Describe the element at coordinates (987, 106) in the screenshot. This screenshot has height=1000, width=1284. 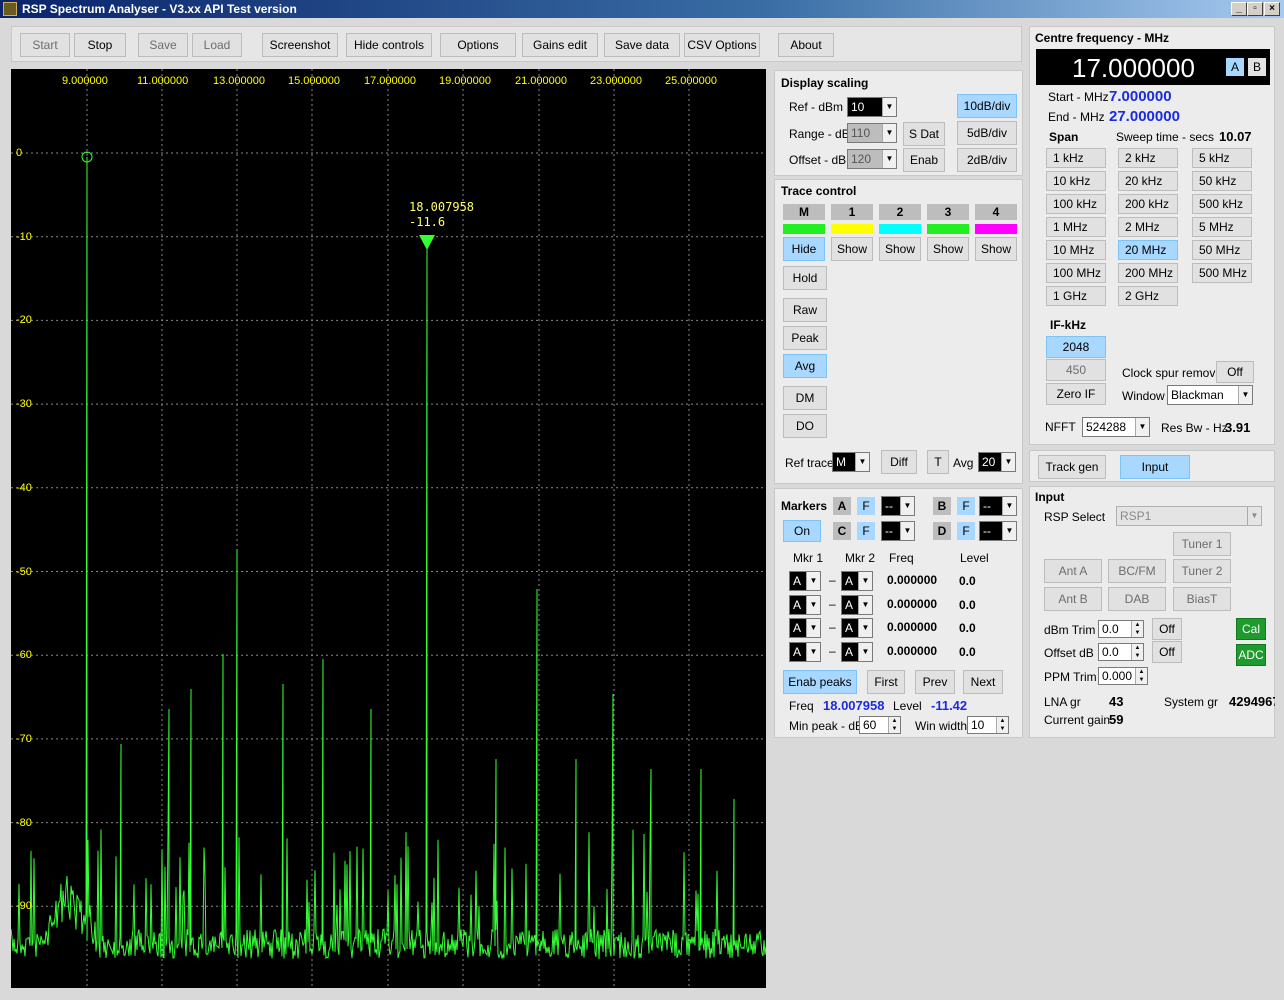
I see `10db-div-button: 10dB/div` at that location.